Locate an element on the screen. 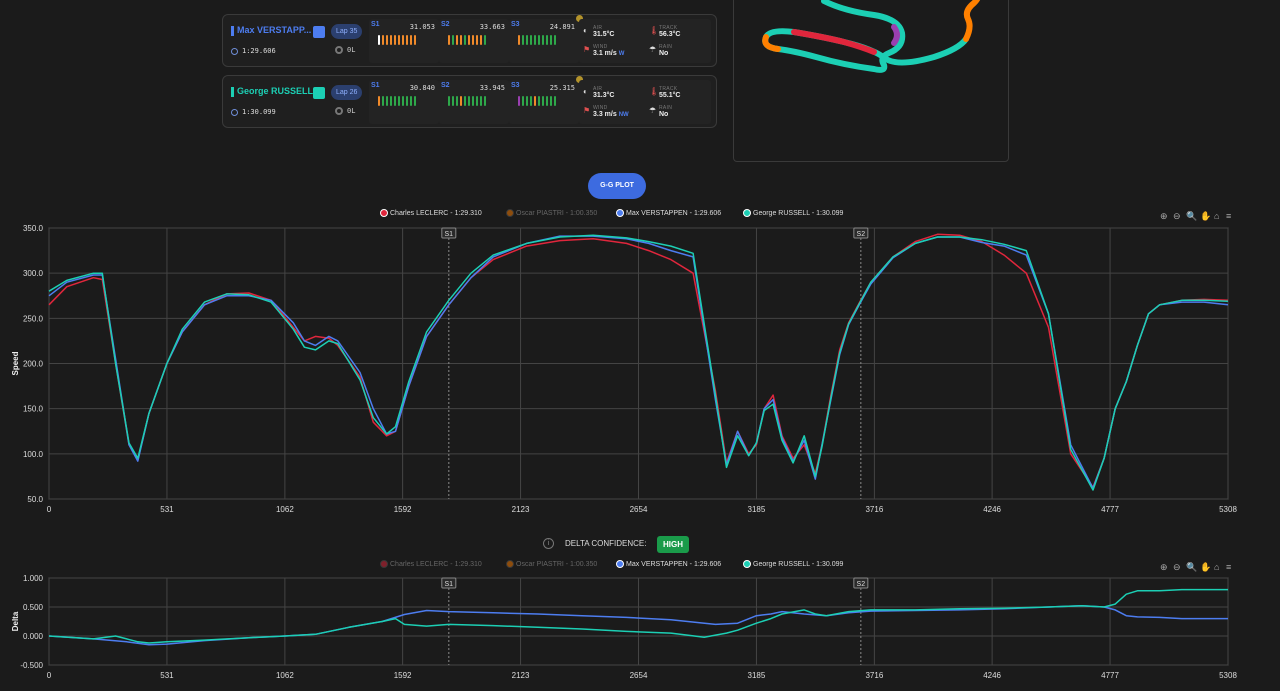 Image resolution: width=1280 pixels, height=691 pixels. x-tick-label: 531 is located at coordinates (167, 509).